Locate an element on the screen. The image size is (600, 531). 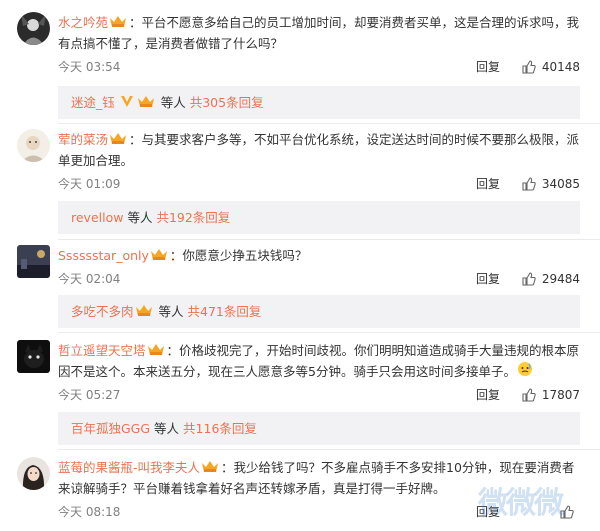
like-button: 29484 is located at coordinates (551, 279).